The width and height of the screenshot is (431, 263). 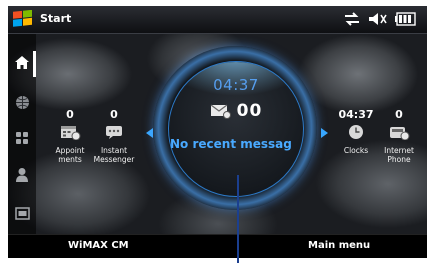 I want to click on widget-internet-phone: 0 Internet Phone, so click(x=399, y=136).